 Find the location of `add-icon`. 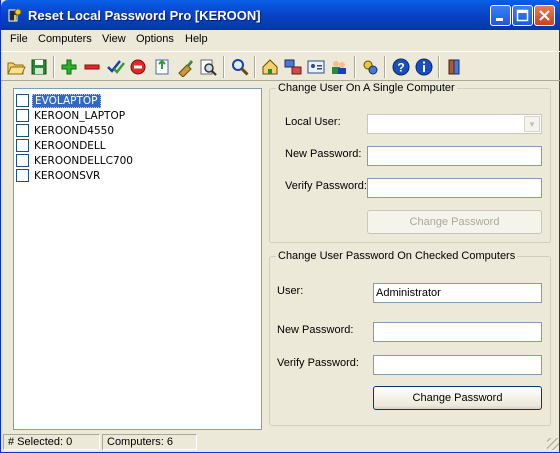

add-icon is located at coordinates (69, 67).